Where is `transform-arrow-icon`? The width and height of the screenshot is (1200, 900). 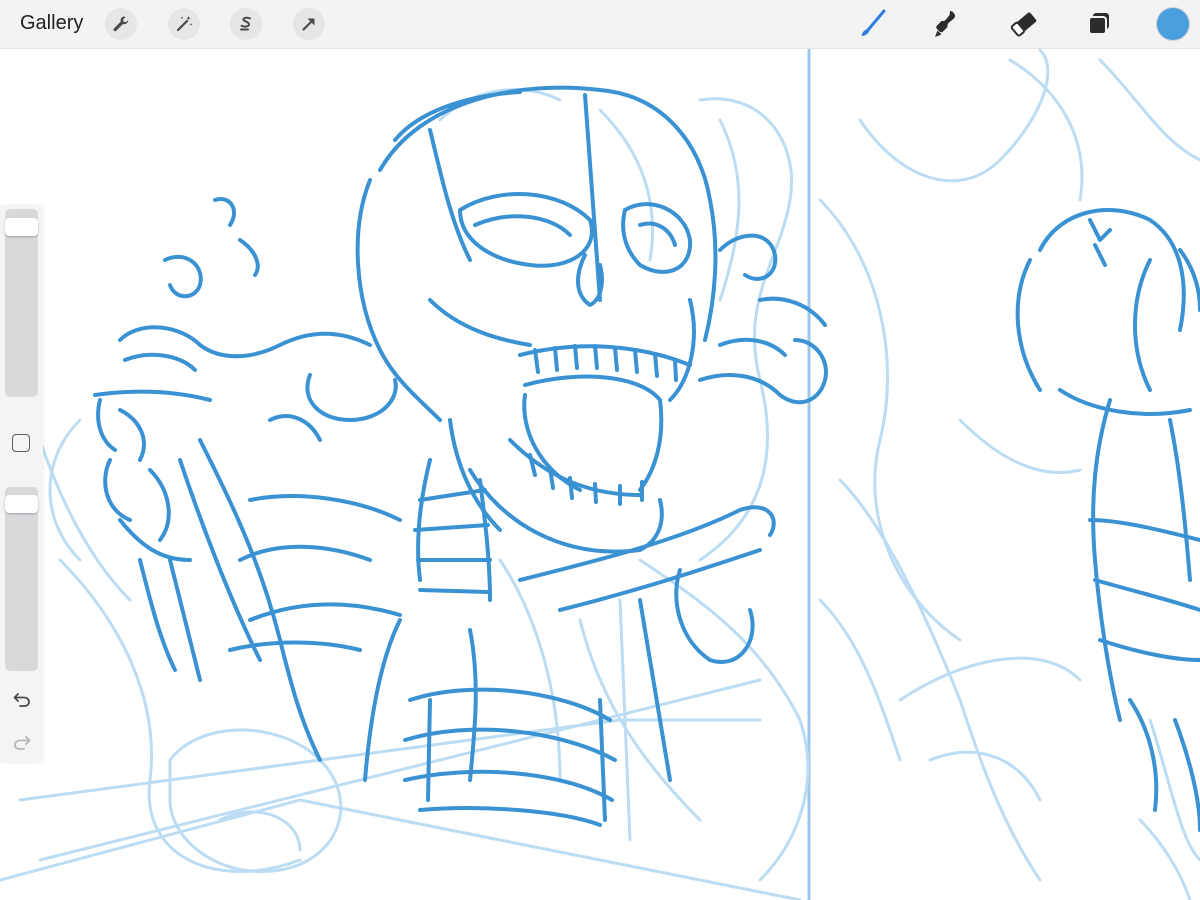
transform-arrow-icon is located at coordinates (308, 24).